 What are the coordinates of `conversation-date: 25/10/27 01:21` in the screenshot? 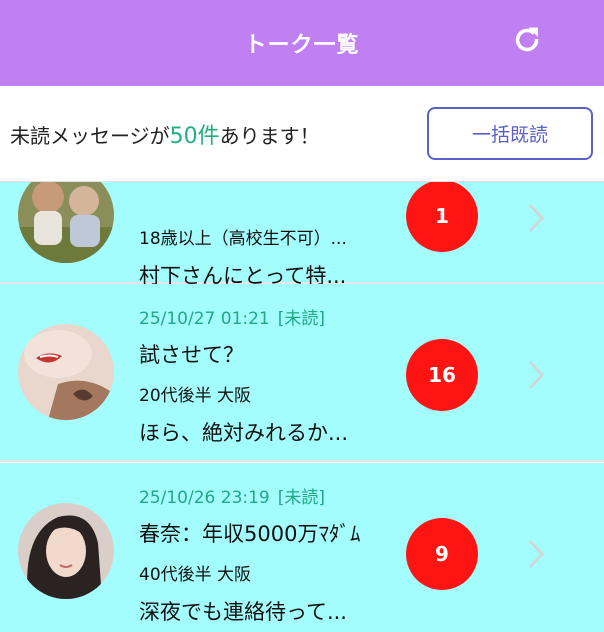 It's located at (204, 319).